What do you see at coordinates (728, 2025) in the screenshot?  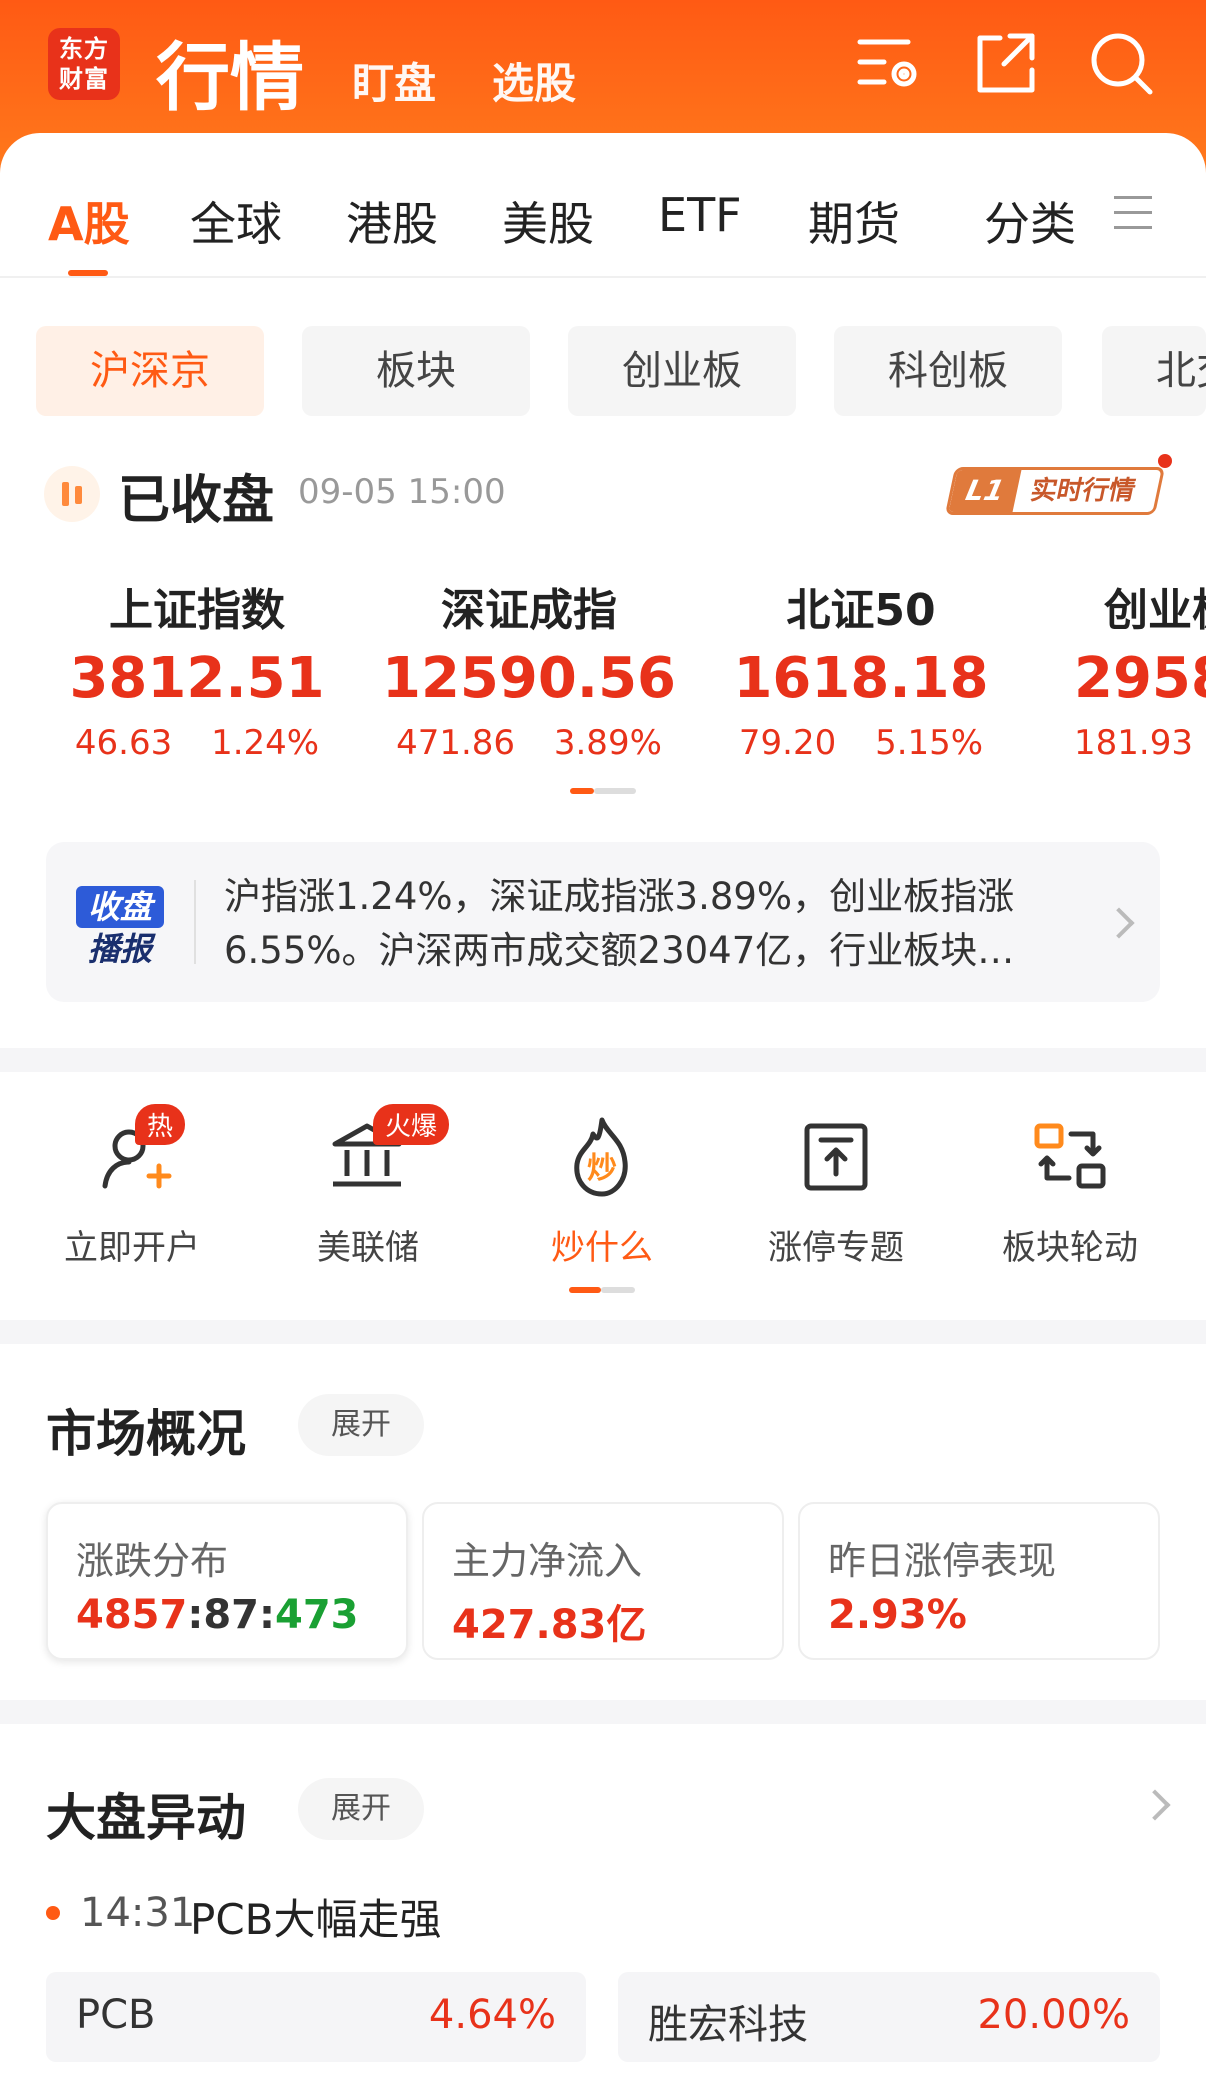 I see `stock-name: 胜宏科技` at bounding box center [728, 2025].